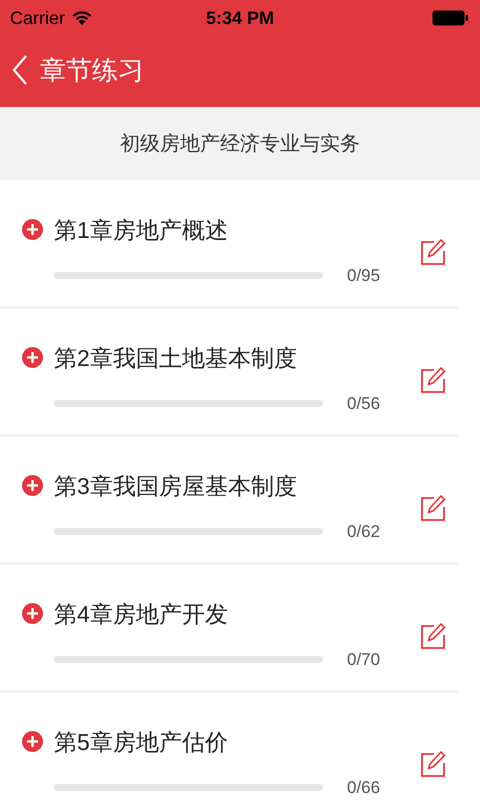 Image resolution: width=480 pixels, height=800 pixels. Describe the element at coordinates (20, 70) in the screenshot. I see `back-icon` at that location.